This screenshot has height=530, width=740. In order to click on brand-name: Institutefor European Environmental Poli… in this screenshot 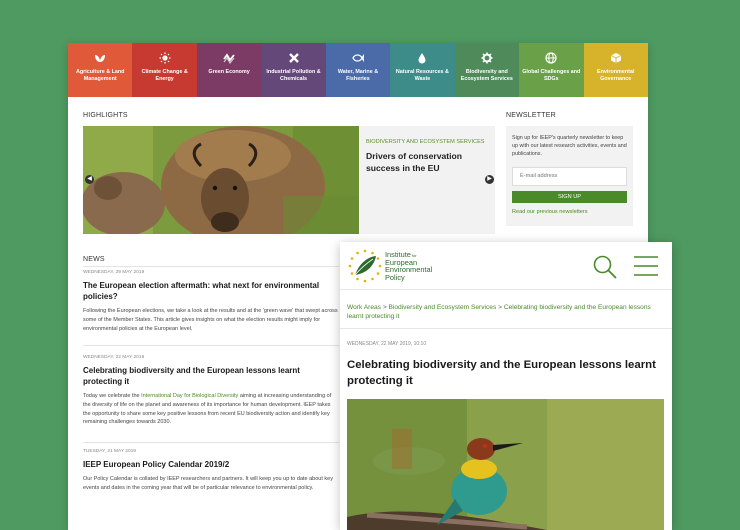, I will do `click(408, 266)`.